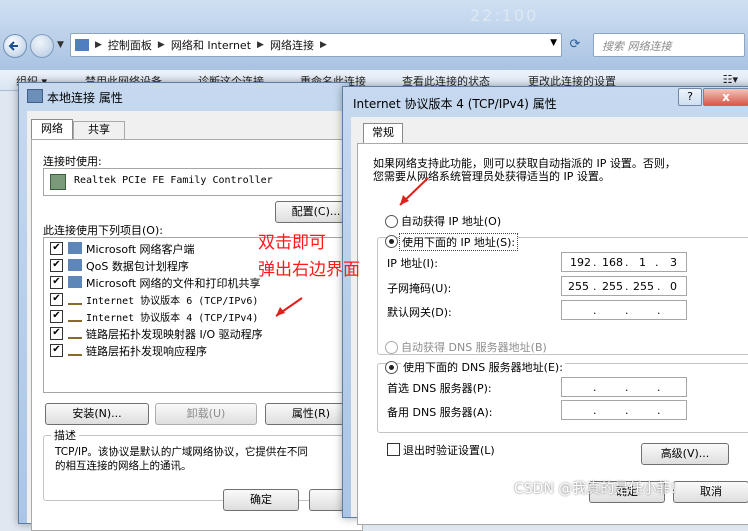 The image size is (748, 531). What do you see at coordinates (491, 176) in the screenshot?
I see `intro-line2: 您需要从网络系统管理员处获得适当的 IP 设置。` at bounding box center [491, 176].